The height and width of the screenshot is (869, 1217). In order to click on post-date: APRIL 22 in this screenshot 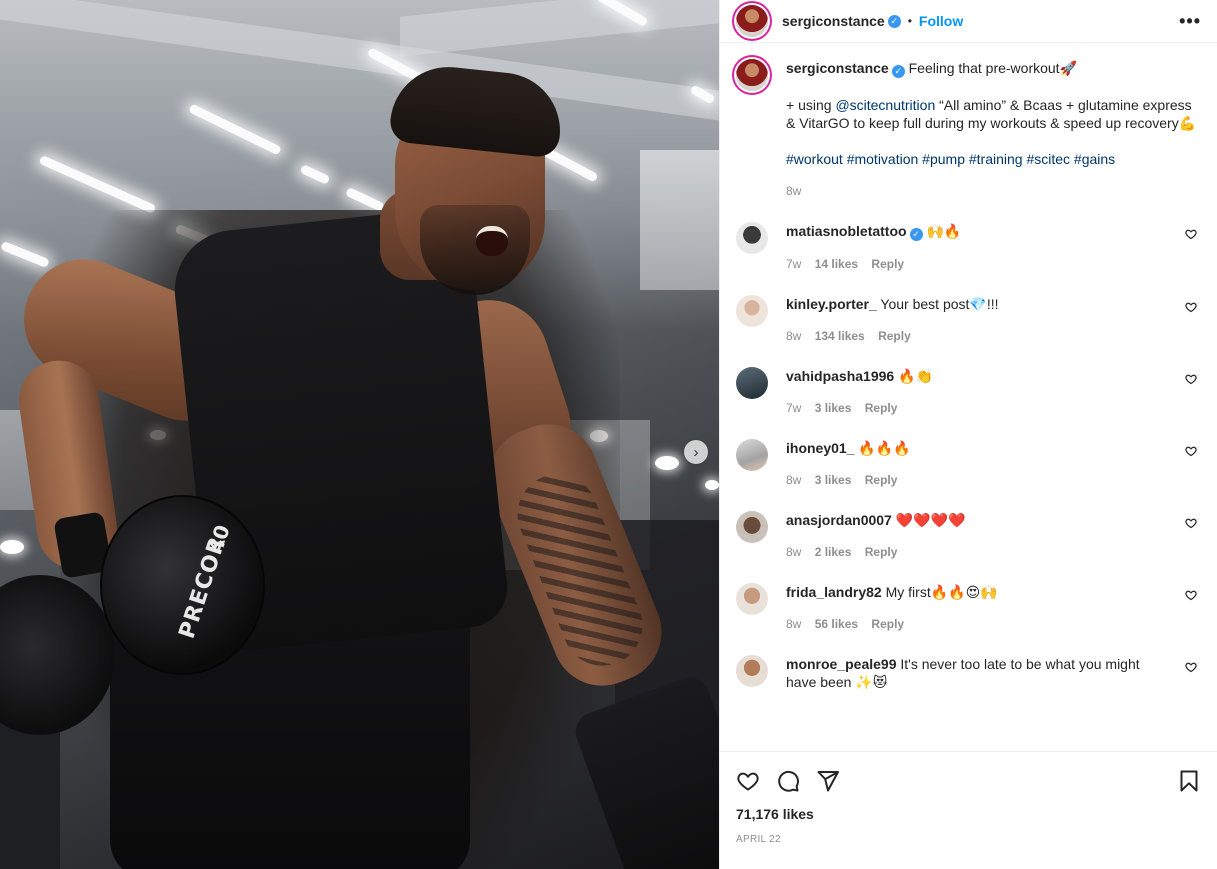, I will do `click(968, 839)`.